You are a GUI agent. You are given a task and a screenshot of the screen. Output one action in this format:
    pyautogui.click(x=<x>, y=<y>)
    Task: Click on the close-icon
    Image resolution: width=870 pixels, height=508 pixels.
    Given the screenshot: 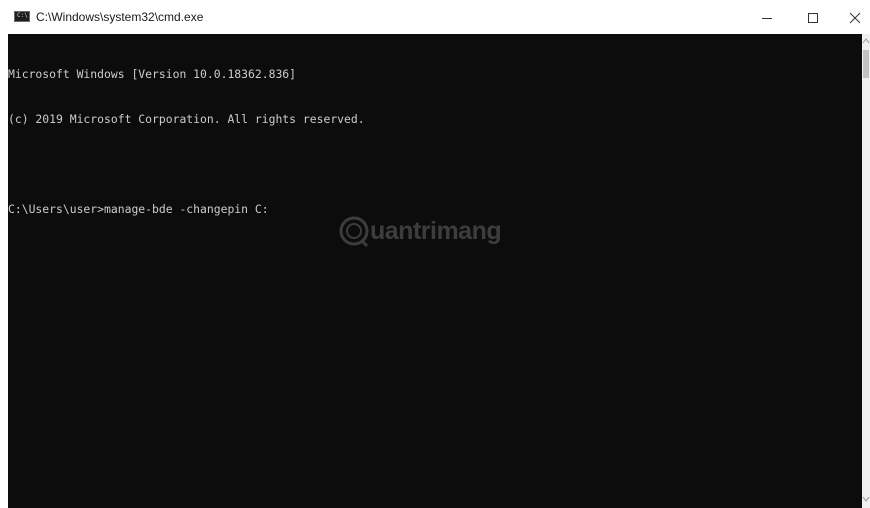 What is the action you would take?
    pyautogui.click(x=855, y=18)
    